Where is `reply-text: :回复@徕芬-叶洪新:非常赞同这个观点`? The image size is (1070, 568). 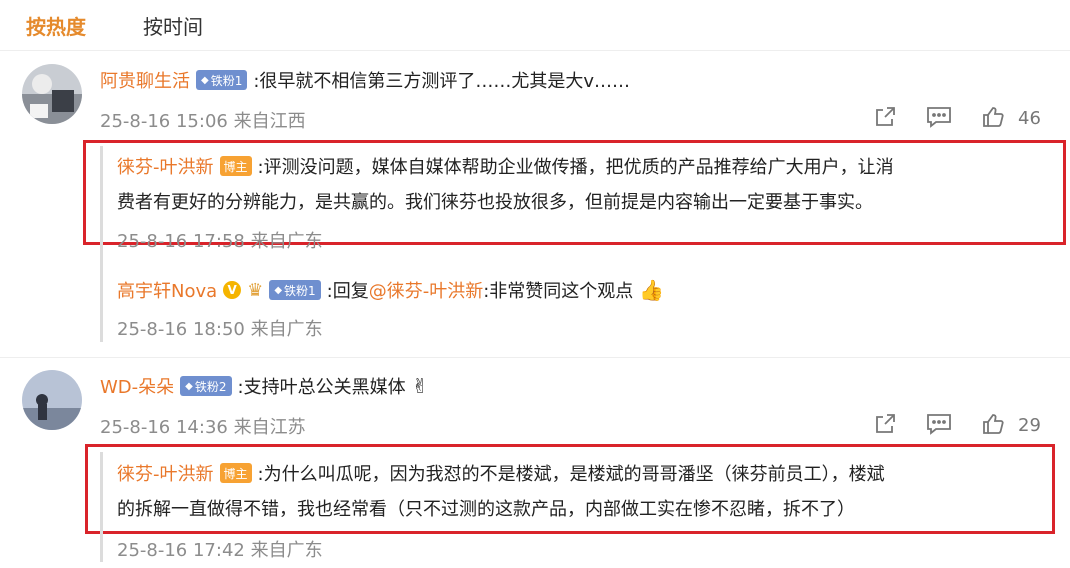 reply-text: :回复@徕芬-叶洪新:非常赞同这个观点 is located at coordinates (480, 290).